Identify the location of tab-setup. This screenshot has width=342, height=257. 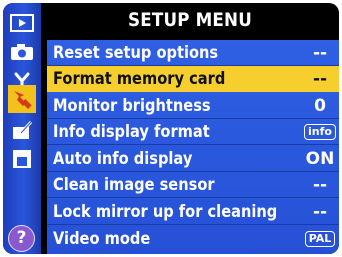
(22, 99).